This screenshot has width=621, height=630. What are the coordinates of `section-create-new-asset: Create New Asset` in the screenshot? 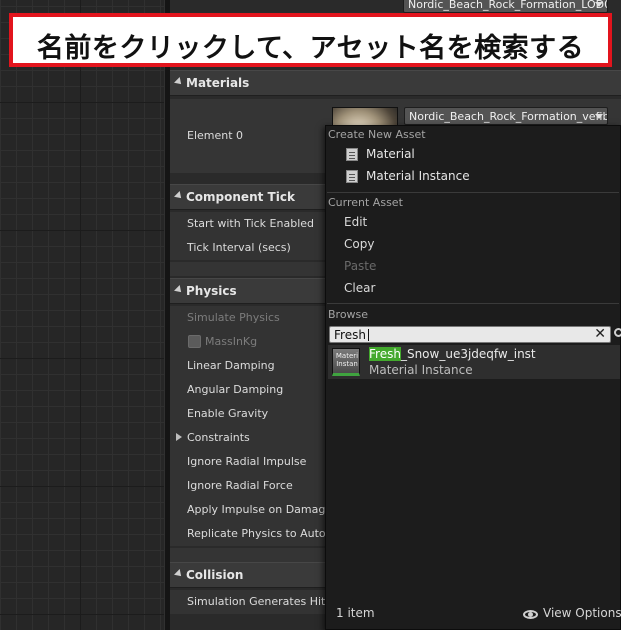 It's located at (377, 134).